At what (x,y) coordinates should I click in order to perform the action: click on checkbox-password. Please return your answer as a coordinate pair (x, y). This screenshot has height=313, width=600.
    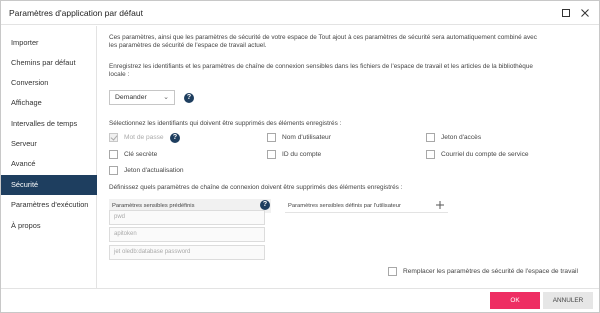
    Looking at the image, I should click on (113, 137).